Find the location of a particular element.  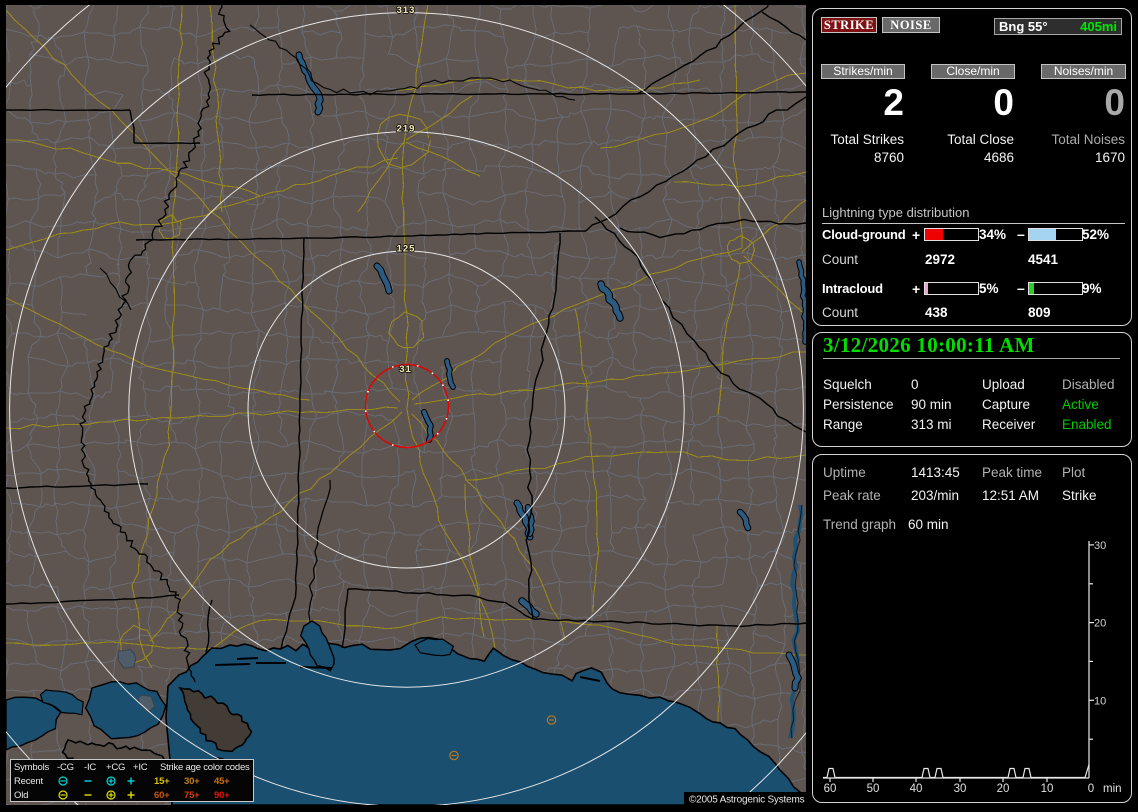

svg-text: 60 is located at coordinates (830, 789).